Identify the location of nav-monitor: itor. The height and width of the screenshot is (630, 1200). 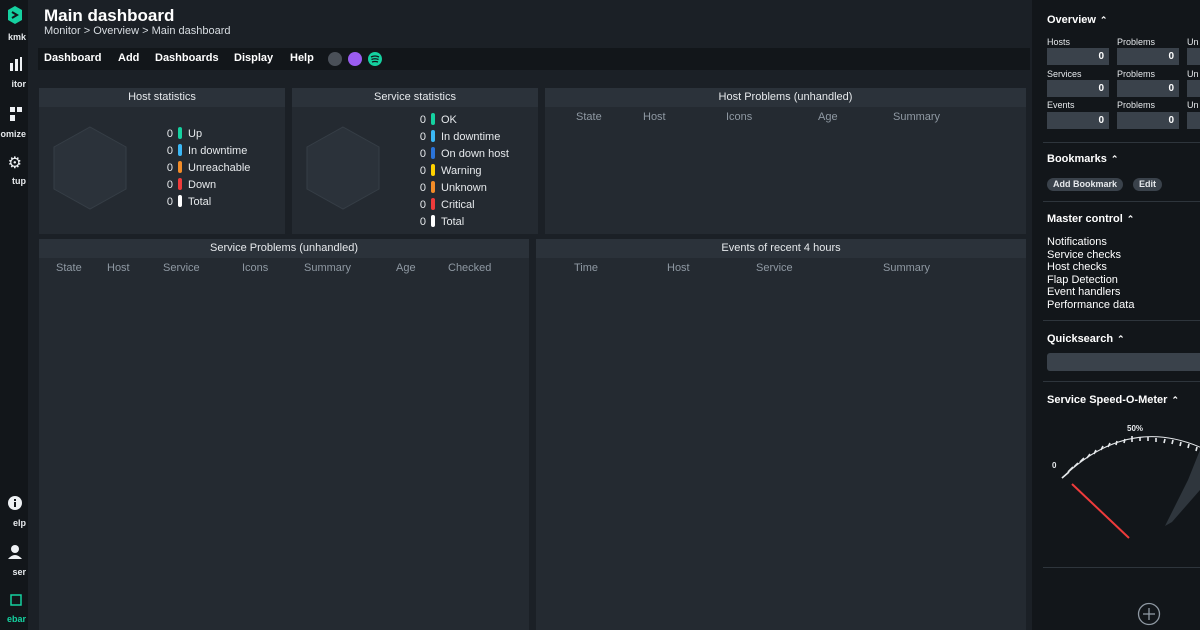
(14, 73).